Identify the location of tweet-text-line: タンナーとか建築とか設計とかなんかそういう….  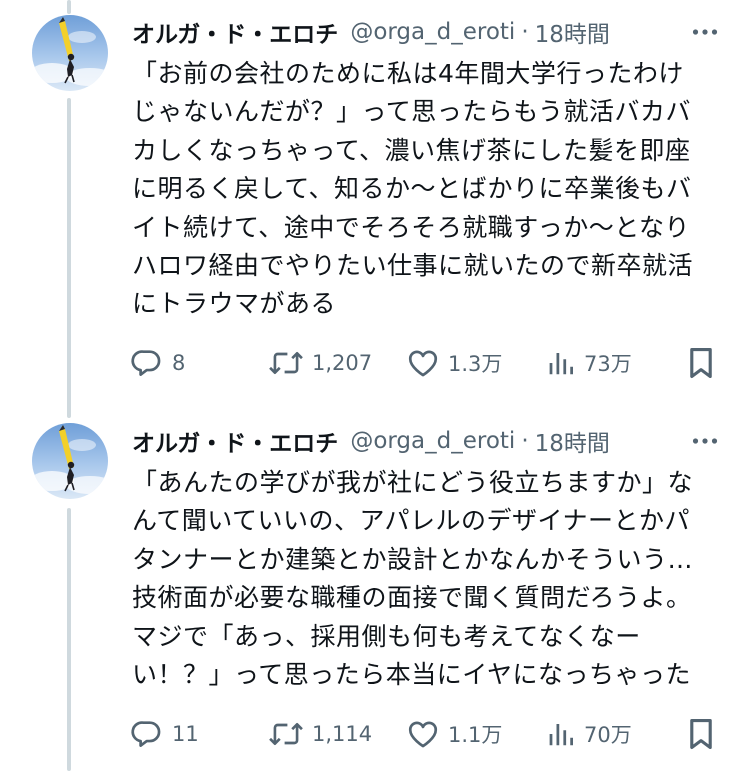
(413, 559).